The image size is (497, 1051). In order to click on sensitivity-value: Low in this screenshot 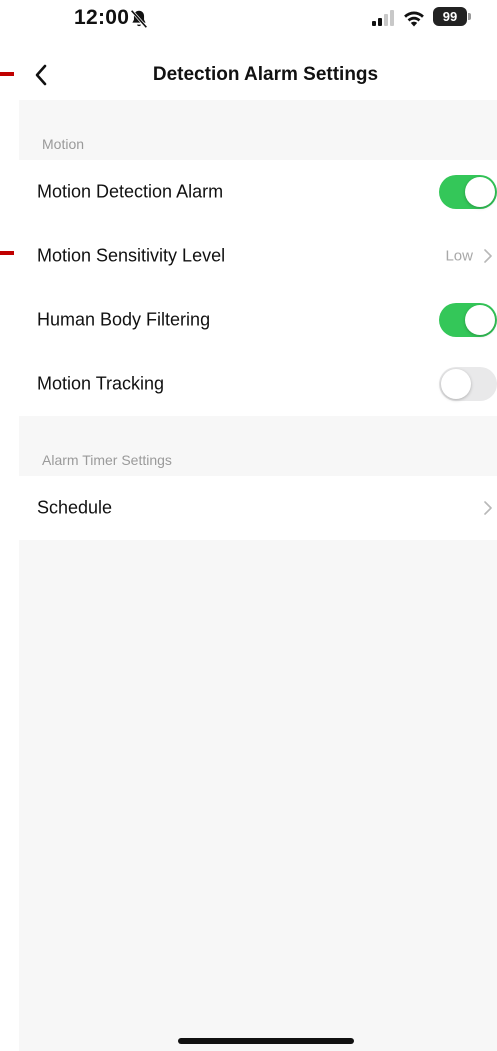, I will do `click(459, 256)`.